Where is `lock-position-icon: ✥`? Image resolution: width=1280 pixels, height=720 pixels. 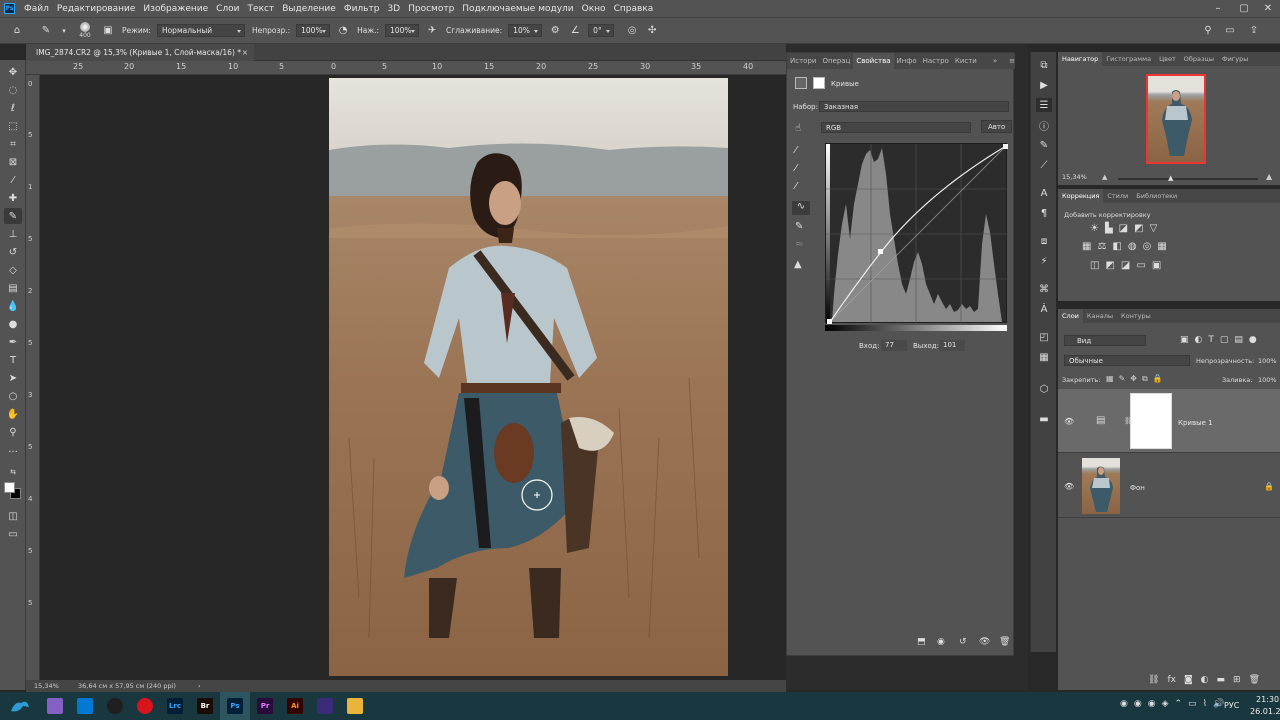 lock-position-icon: ✥ is located at coordinates (1133, 379).